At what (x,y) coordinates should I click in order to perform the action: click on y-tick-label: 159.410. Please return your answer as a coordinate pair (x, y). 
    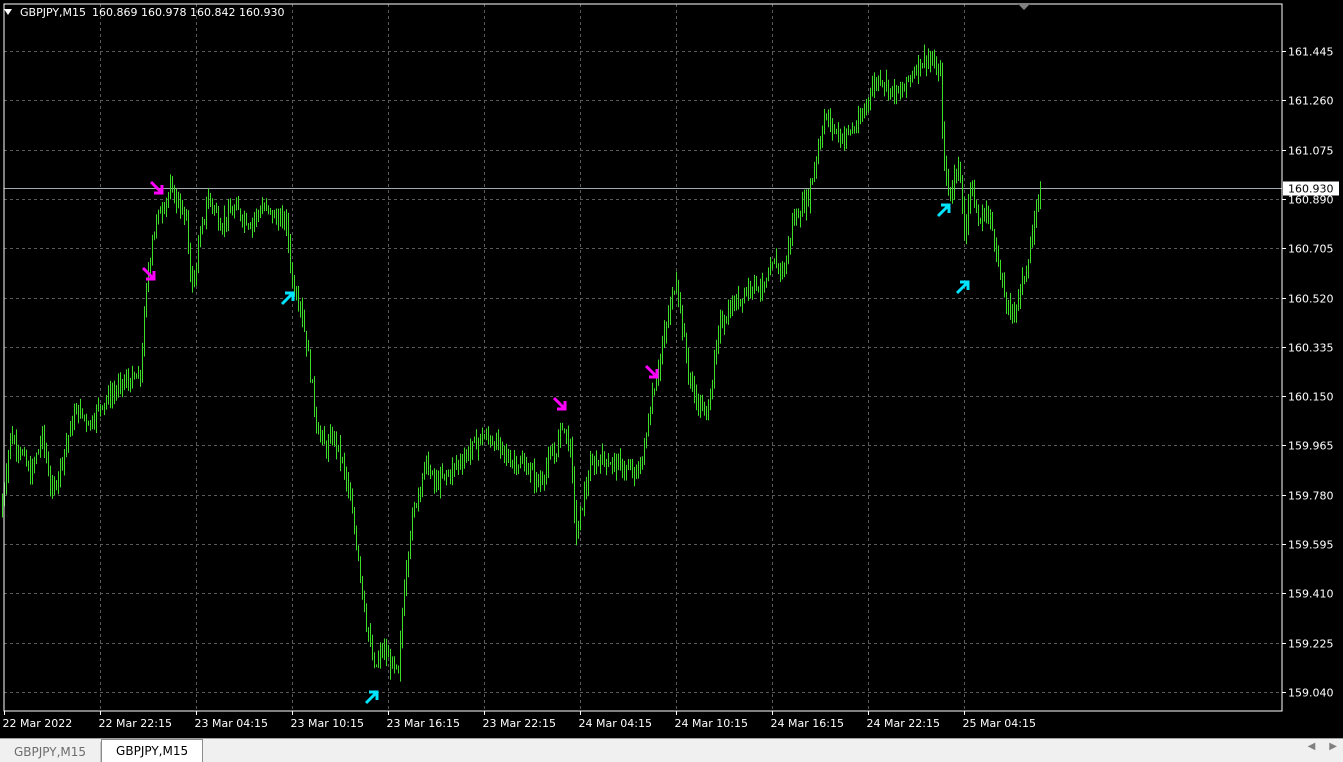
    Looking at the image, I should click on (1311, 594).